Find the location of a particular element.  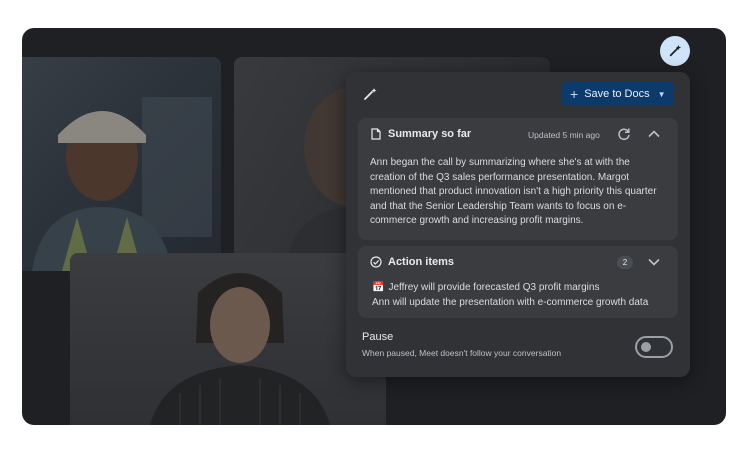

action-count-badge: 2 is located at coordinates (625, 262).